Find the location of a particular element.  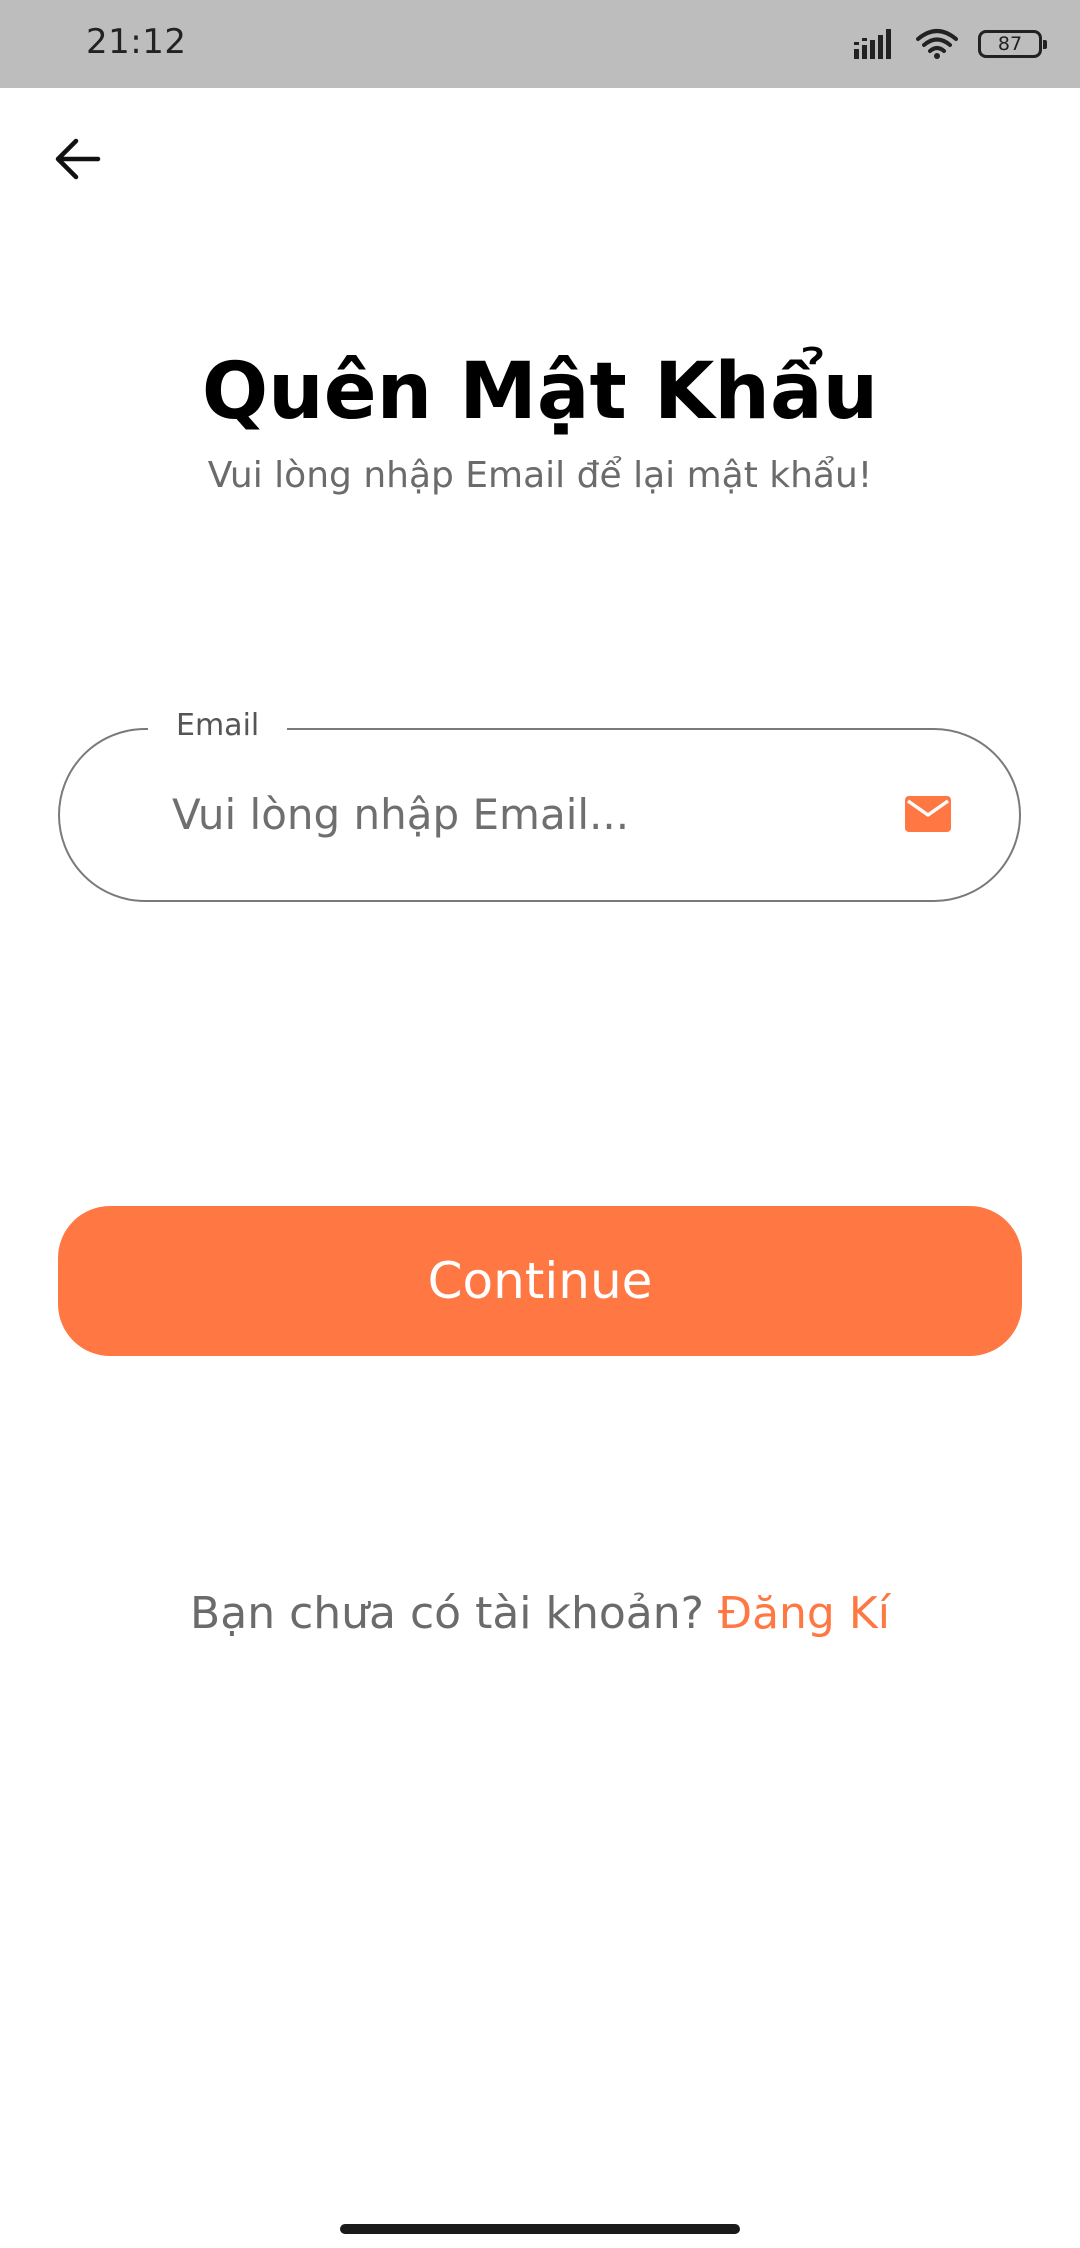

email-field: Email is located at coordinates (539, 805).